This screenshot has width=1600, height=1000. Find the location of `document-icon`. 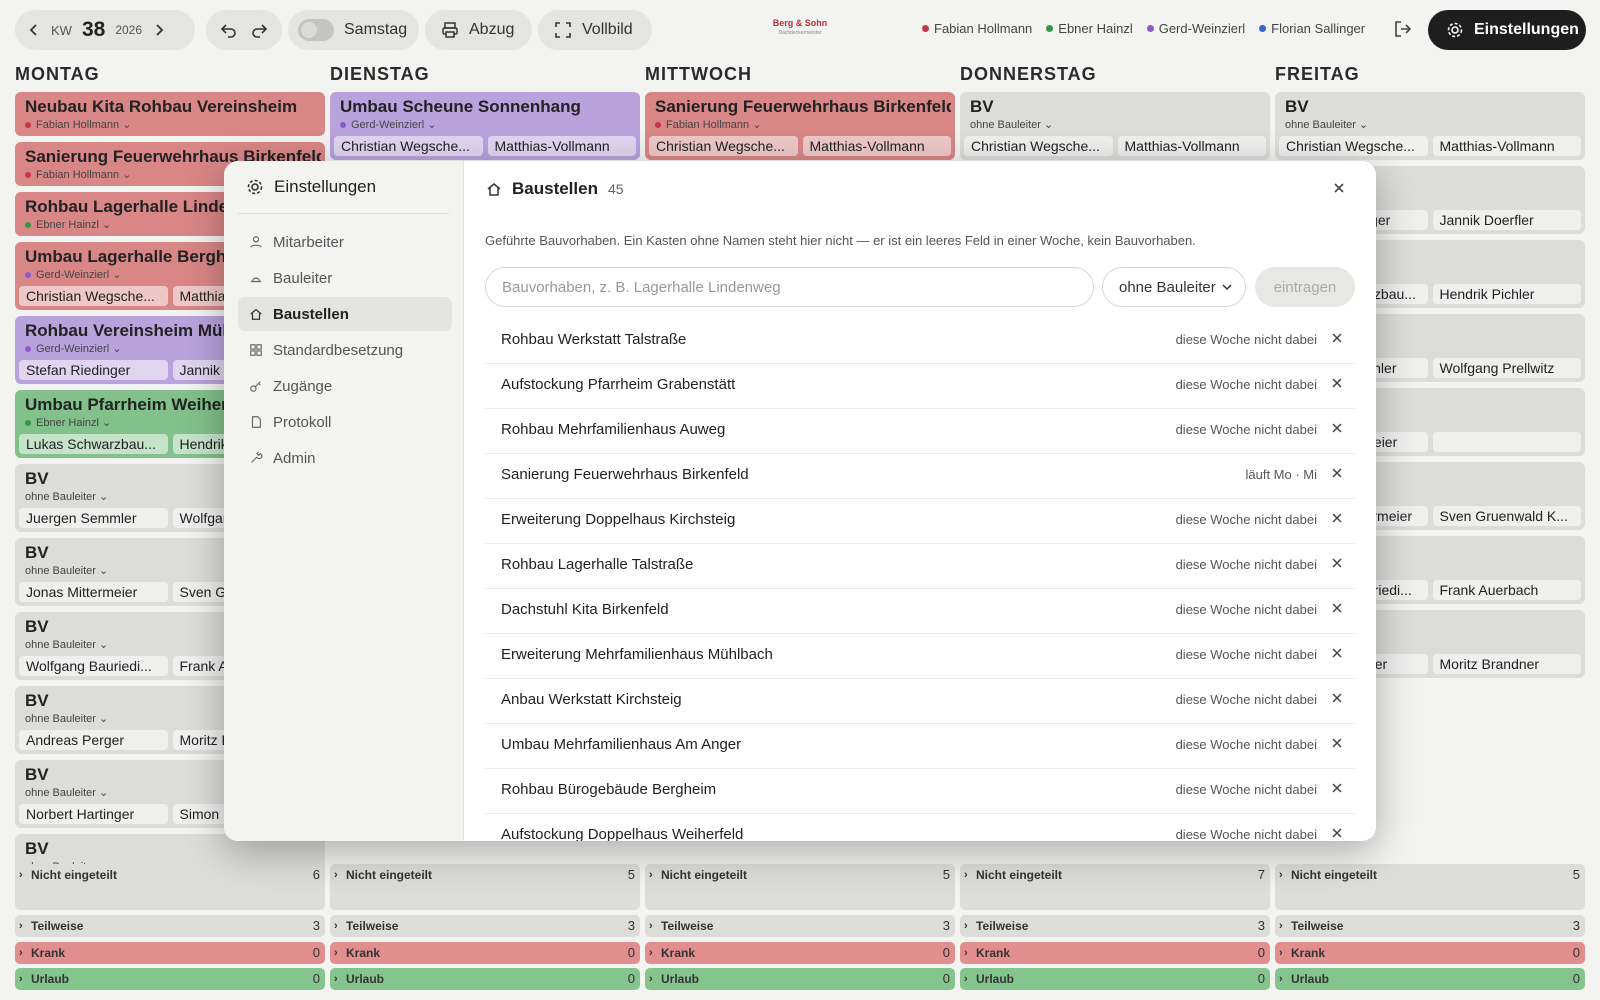

document-icon is located at coordinates (256, 422).